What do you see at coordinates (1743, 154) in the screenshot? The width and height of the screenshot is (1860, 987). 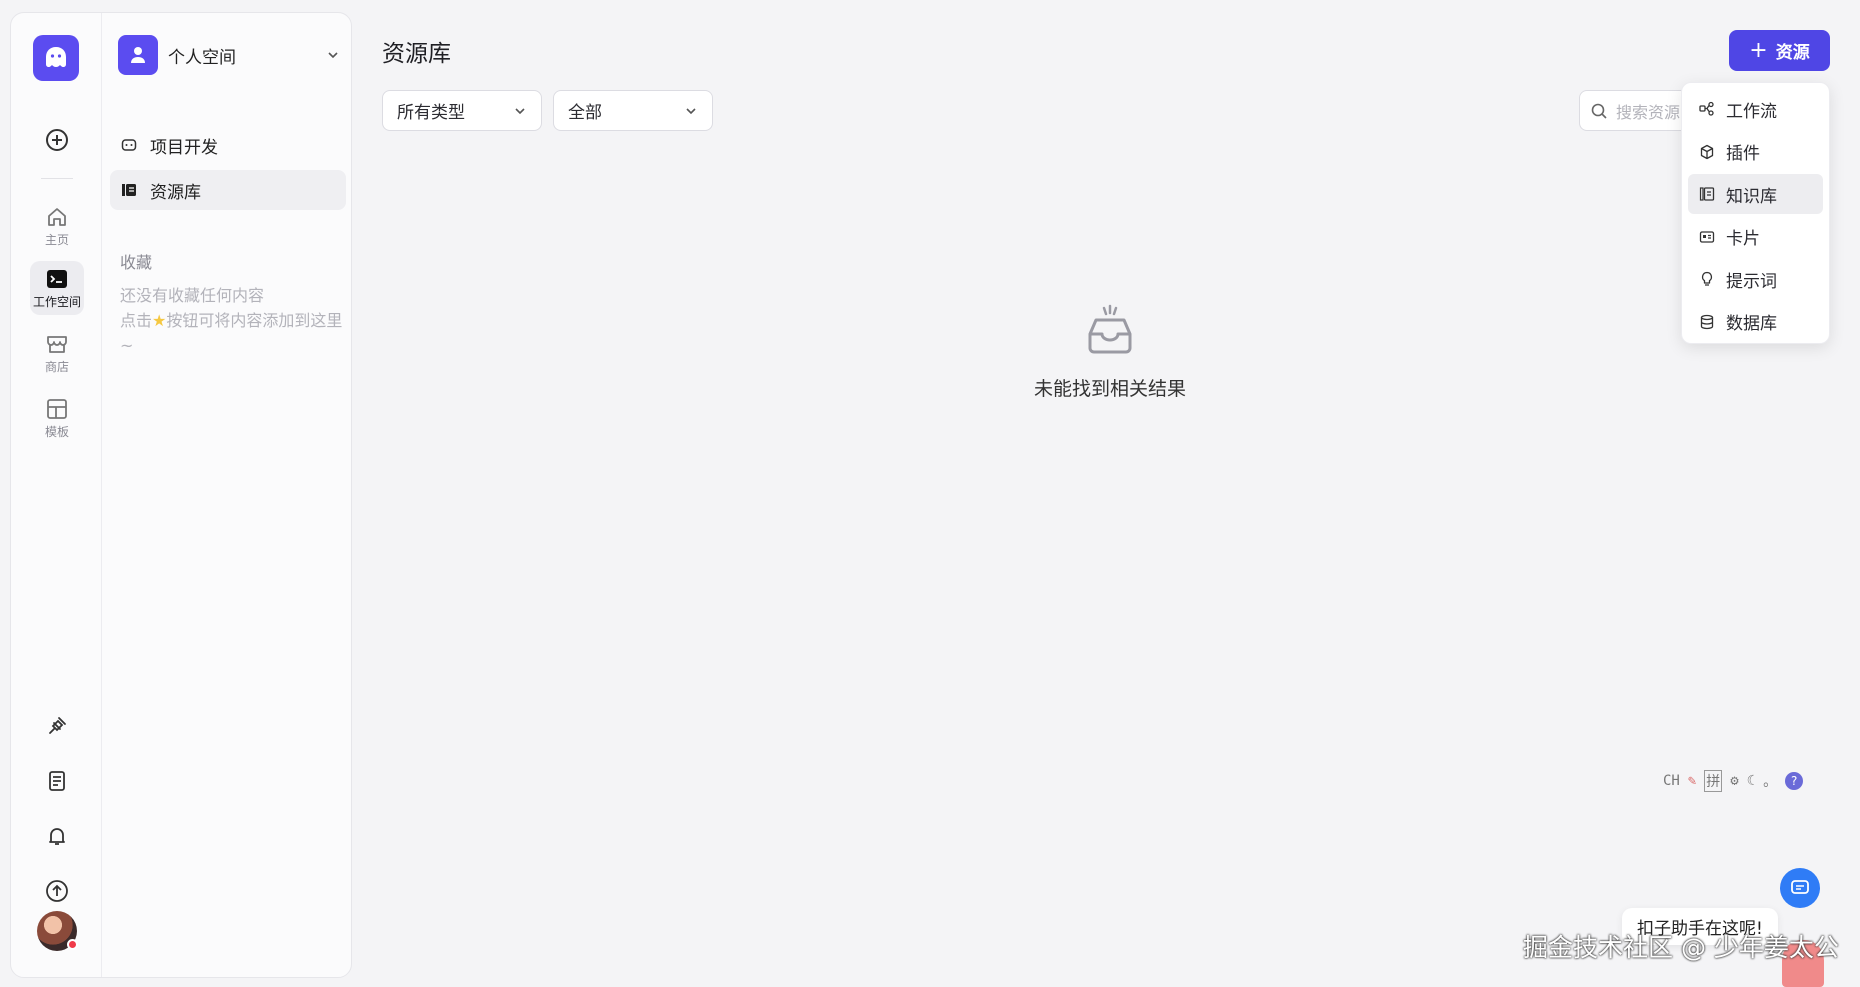 I see `menu-item-label: 插件` at bounding box center [1743, 154].